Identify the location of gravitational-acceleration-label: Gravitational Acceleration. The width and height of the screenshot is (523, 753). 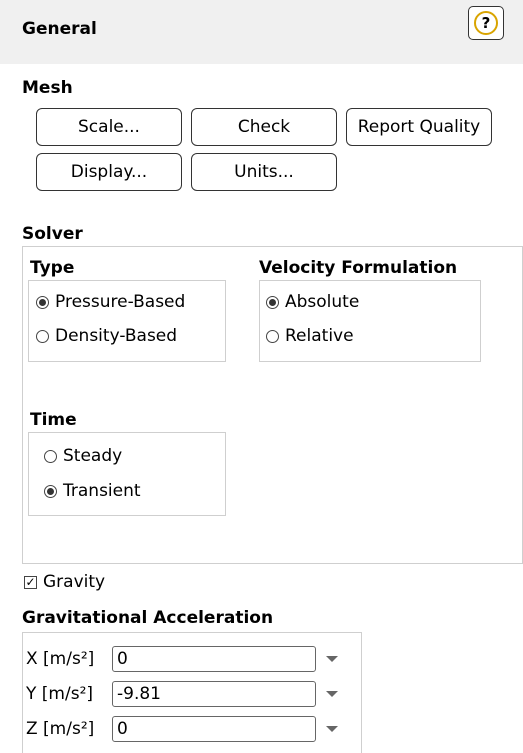
(148, 618).